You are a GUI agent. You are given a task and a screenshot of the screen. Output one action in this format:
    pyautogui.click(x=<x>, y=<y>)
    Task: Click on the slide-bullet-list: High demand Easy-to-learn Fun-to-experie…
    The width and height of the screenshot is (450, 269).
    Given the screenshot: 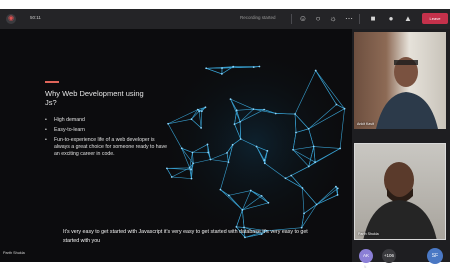 What is the action you would take?
    pyautogui.click(x=107, y=139)
    